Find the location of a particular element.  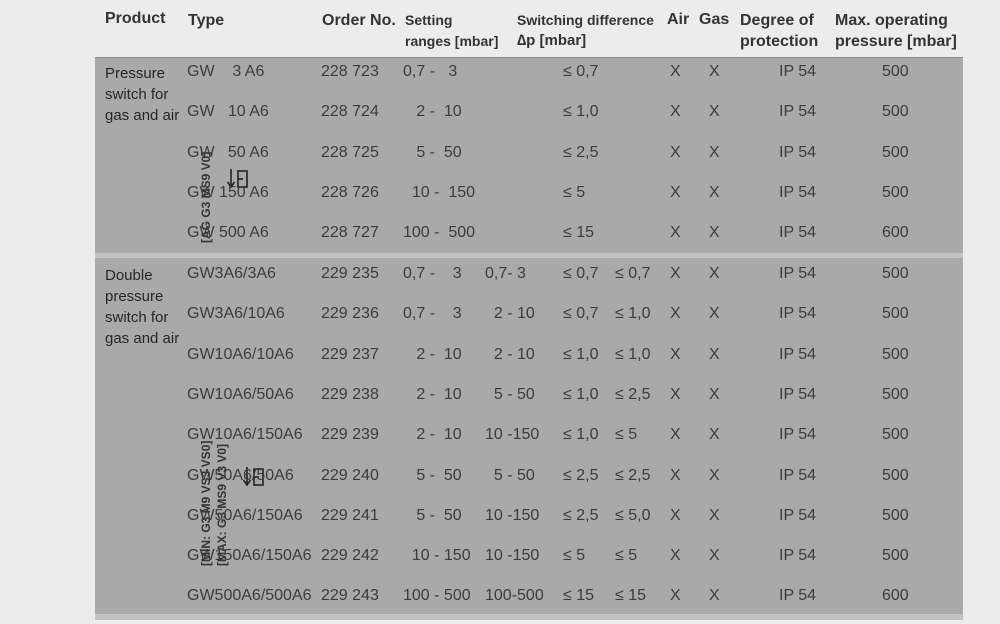

switching-difference-2-cell: ≤ 15 is located at coordinates (631, 596).